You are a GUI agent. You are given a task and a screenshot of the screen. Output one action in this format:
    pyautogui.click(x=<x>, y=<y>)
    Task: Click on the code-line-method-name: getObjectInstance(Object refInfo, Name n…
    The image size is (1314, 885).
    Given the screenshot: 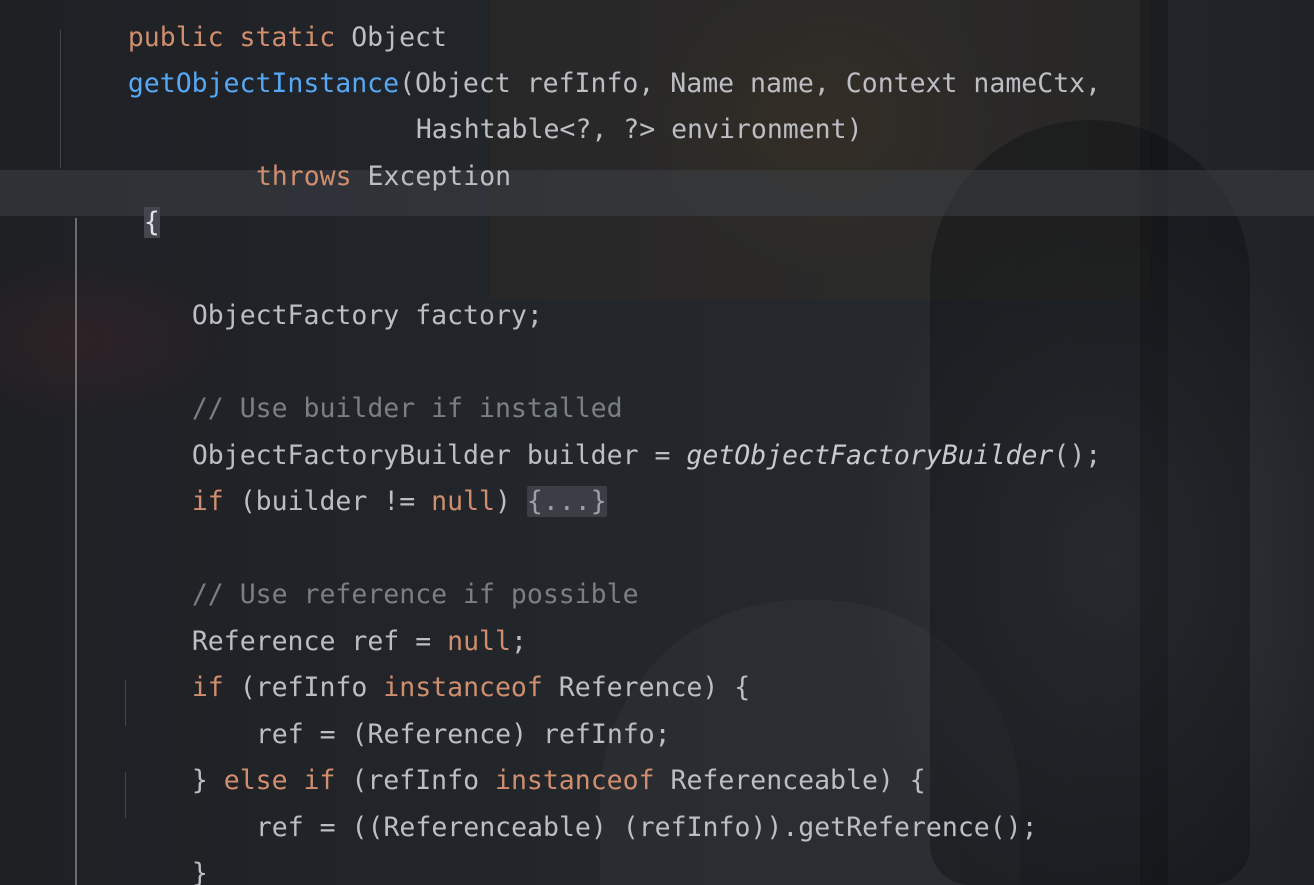 What is the action you would take?
    pyautogui.click(x=582, y=69)
    